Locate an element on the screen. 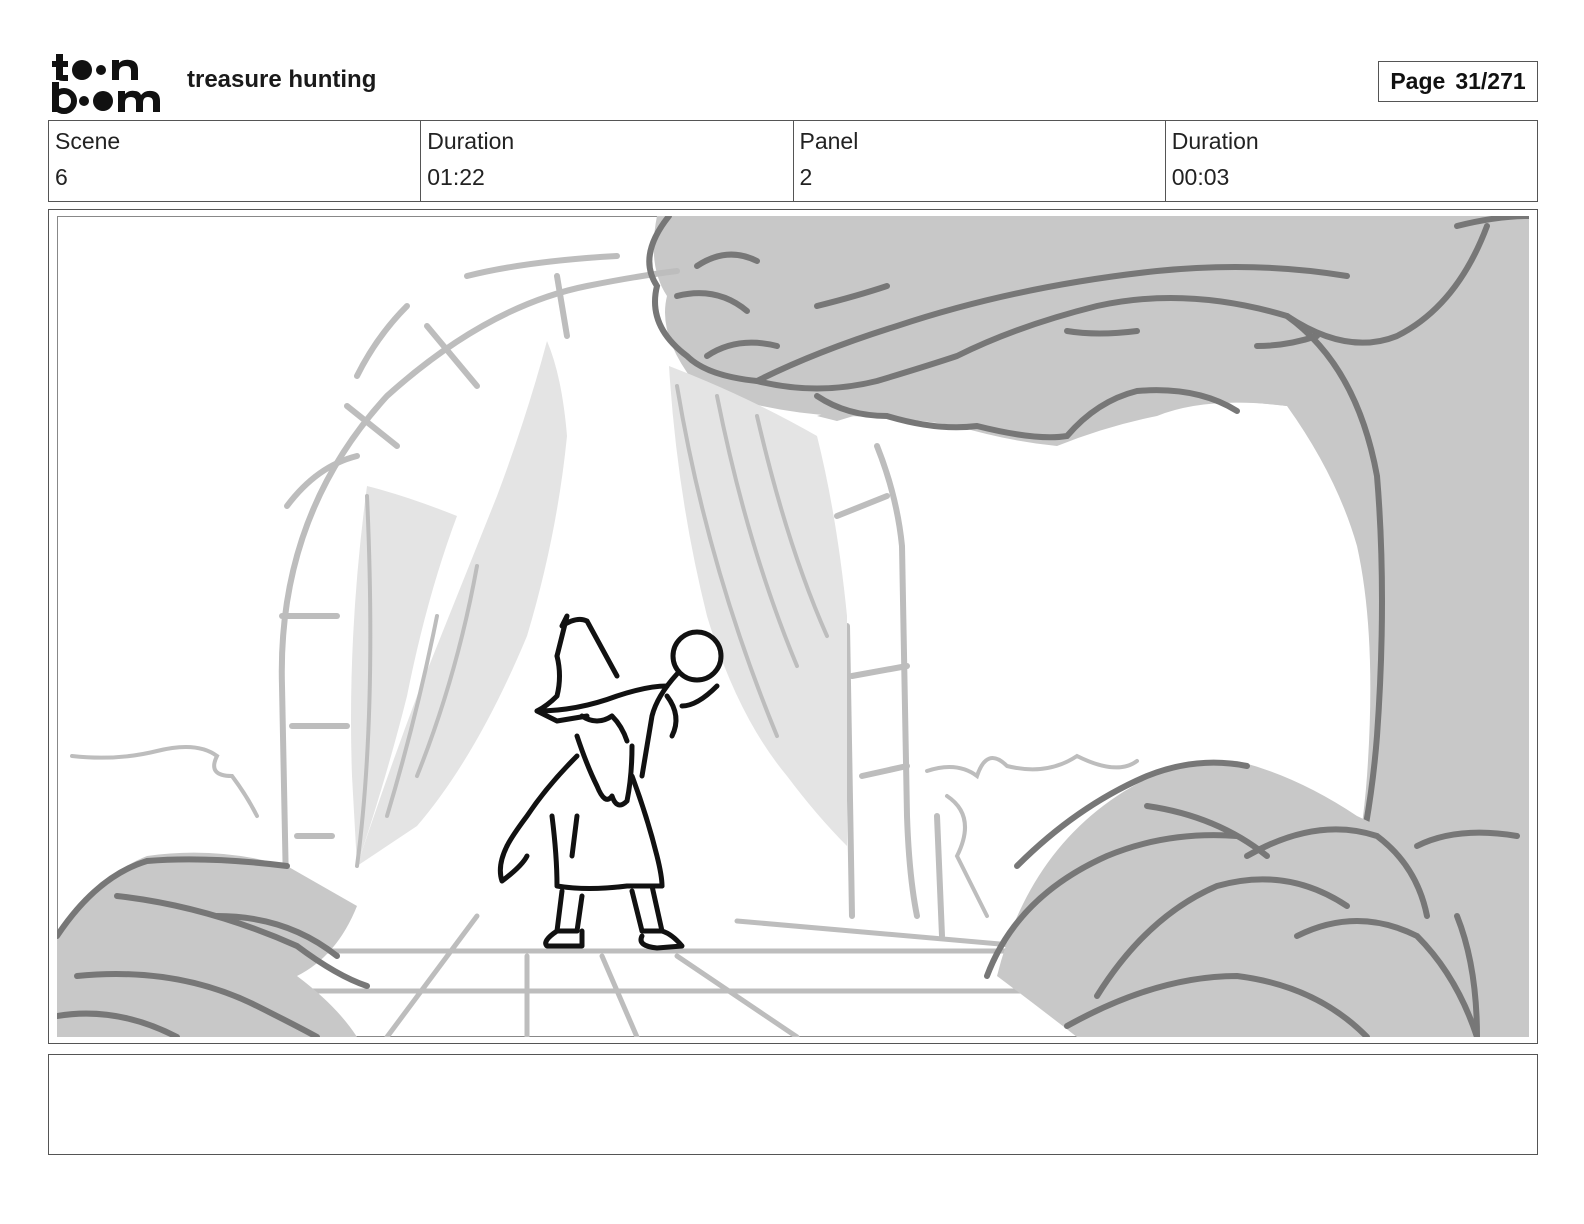 This screenshot has width=1584, height=1224. page-label: Page is located at coordinates (1418, 81).